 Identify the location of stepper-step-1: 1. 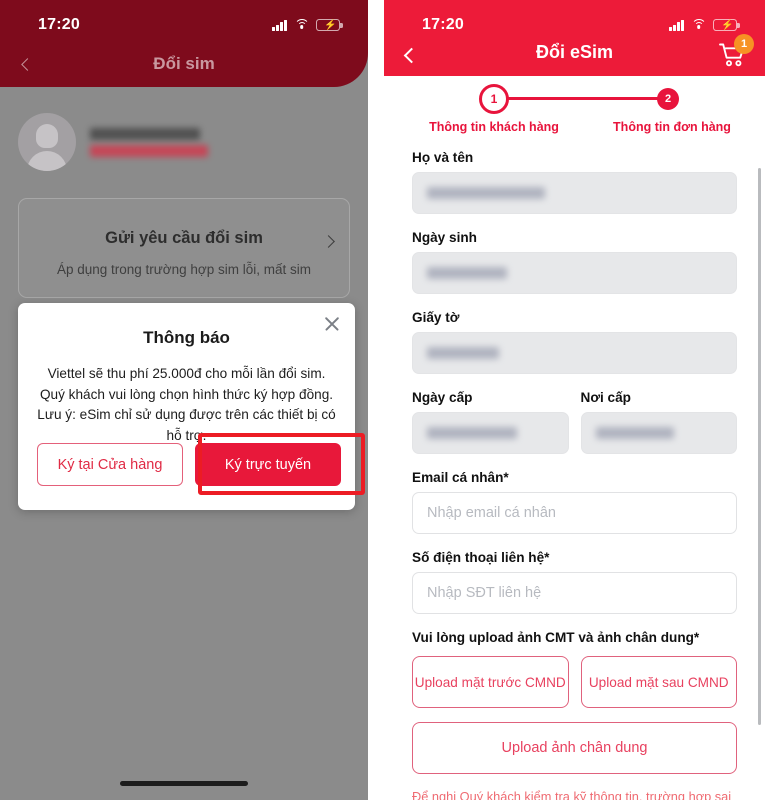
(494, 99).